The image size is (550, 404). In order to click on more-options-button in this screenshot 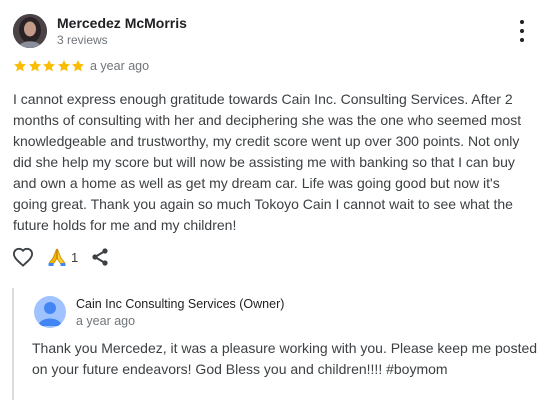, I will do `click(522, 31)`.